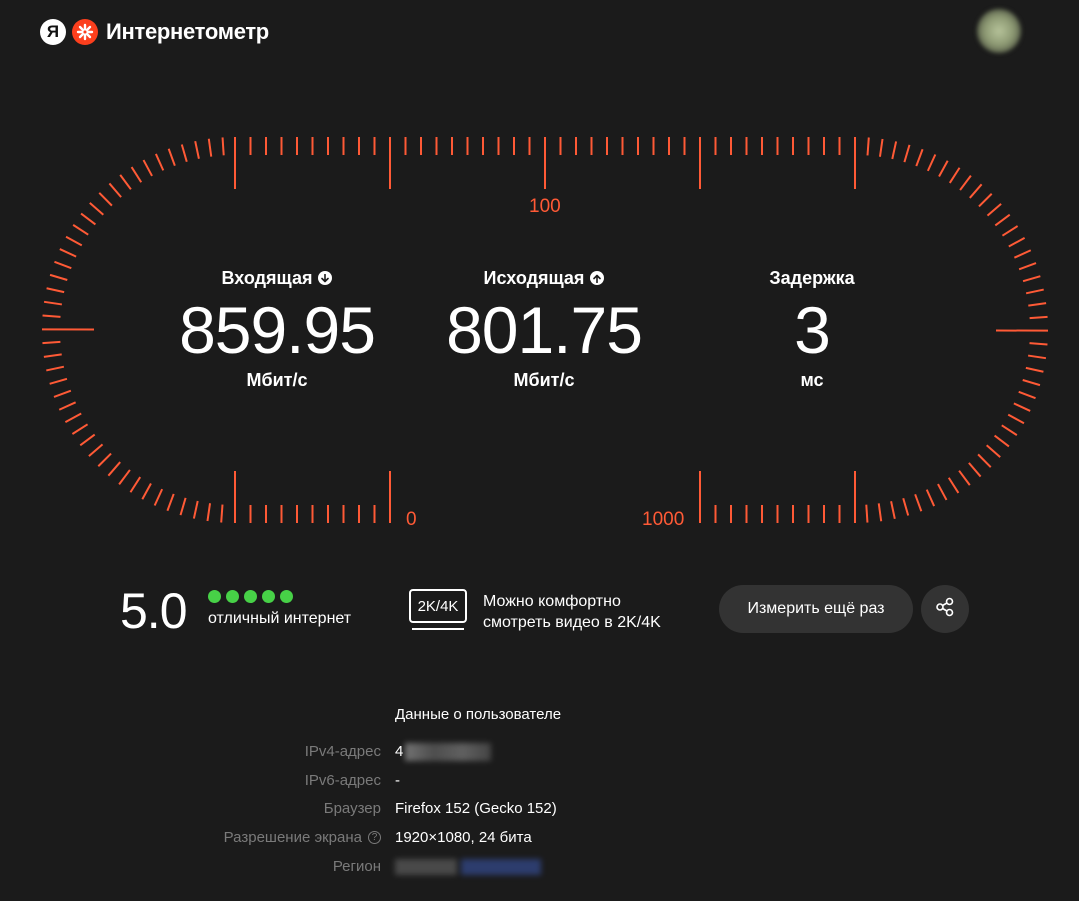 The height and width of the screenshot is (901, 1079). I want to click on user-data-row-region: Регион, so click(539, 868).